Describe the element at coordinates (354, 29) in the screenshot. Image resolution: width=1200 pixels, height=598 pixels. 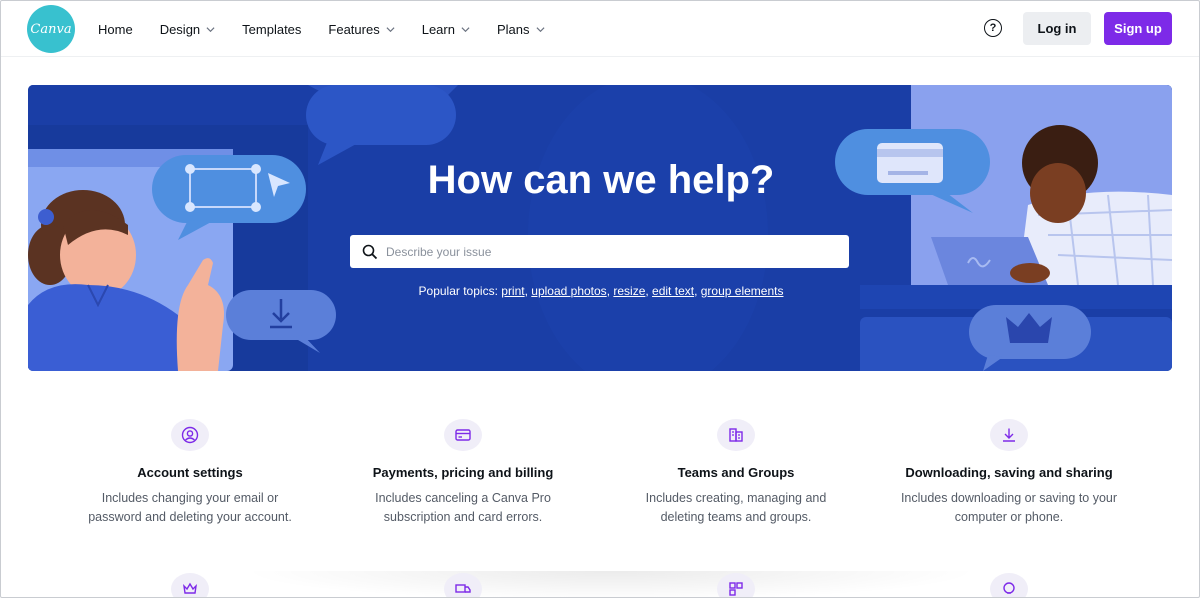
I see `nav-item-label: Features` at that location.